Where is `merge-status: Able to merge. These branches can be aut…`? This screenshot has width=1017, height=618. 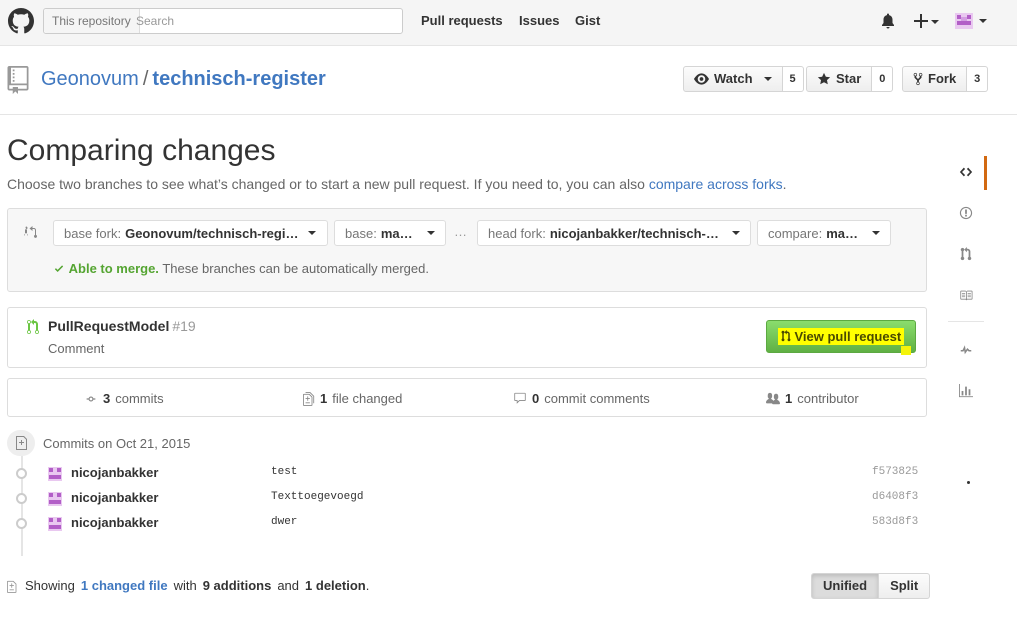
merge-status: Able to merge. These branches can be aut… is located at coordinates (241, 268).